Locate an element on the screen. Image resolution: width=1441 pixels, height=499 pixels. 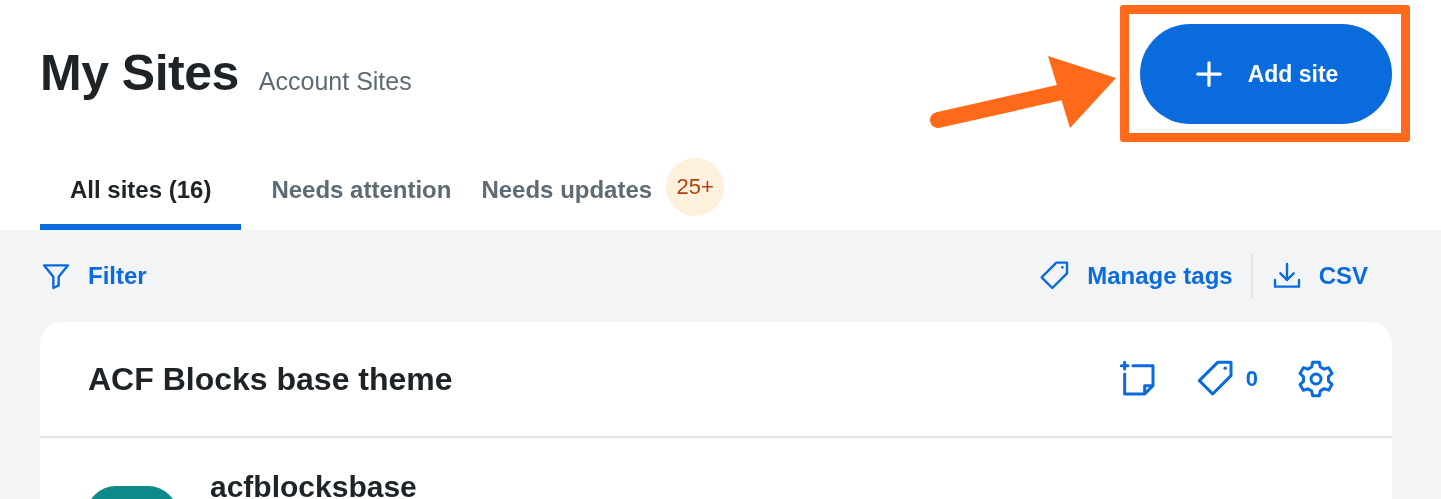
tag-icon is located at coordinates (1215, 379).